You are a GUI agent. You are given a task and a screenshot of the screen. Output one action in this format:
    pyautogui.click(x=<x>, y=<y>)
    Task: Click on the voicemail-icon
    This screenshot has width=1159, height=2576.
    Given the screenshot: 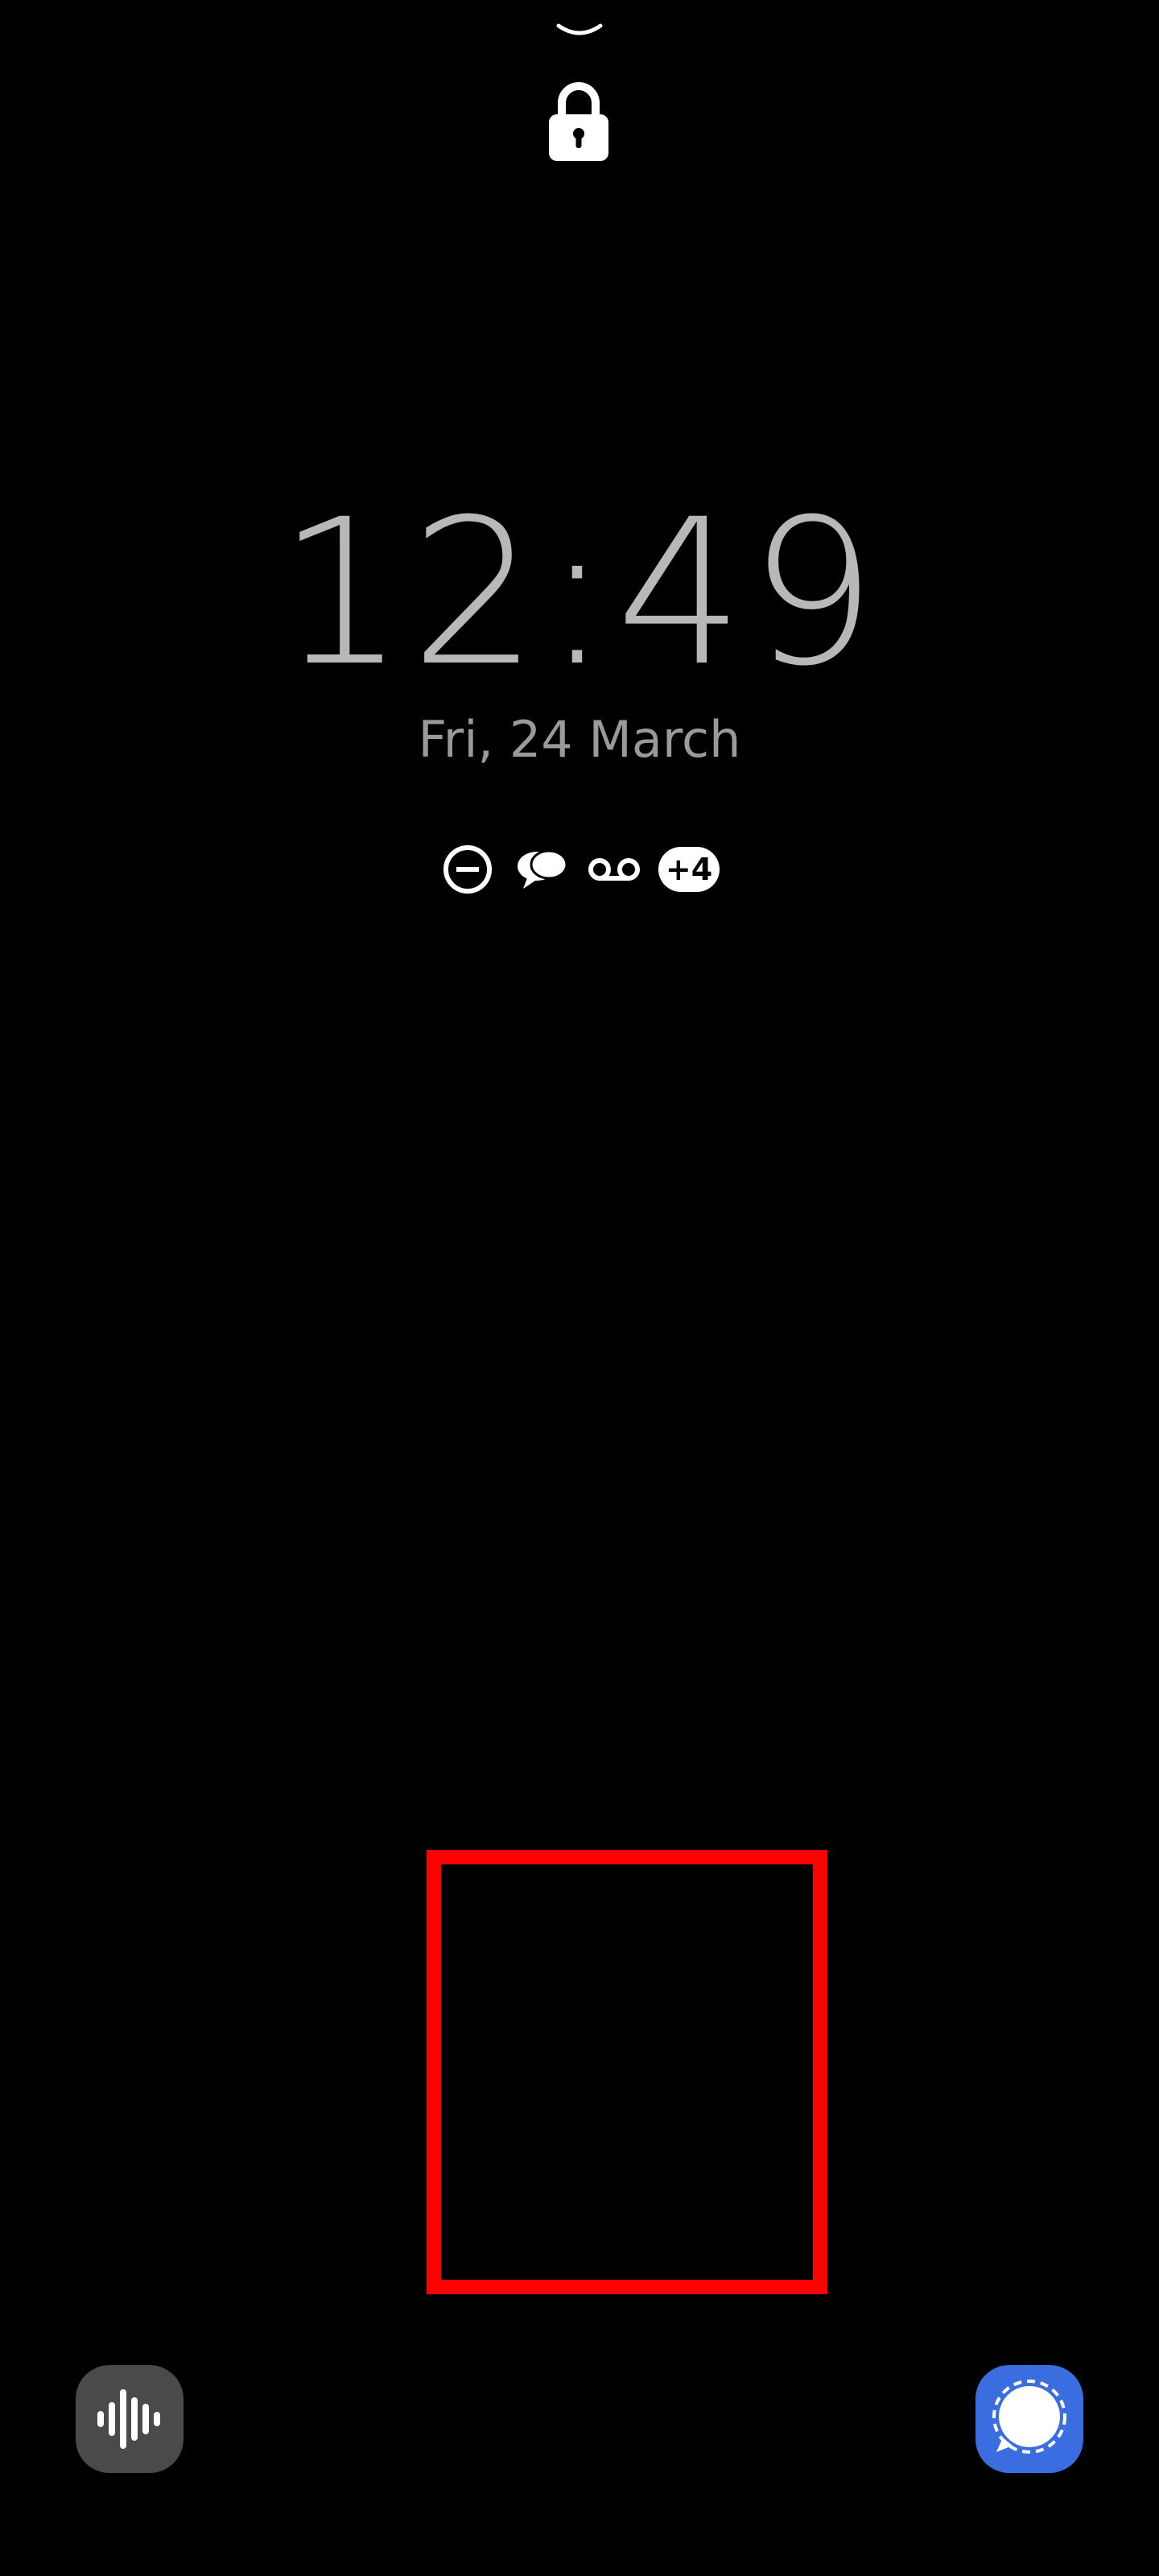 What is the action you would take?
    pyautogui.click(x=614, y=869)
    